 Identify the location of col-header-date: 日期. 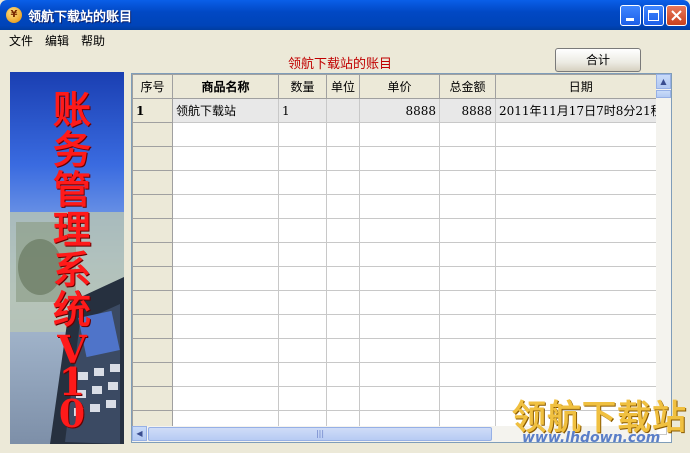
(581, 86).